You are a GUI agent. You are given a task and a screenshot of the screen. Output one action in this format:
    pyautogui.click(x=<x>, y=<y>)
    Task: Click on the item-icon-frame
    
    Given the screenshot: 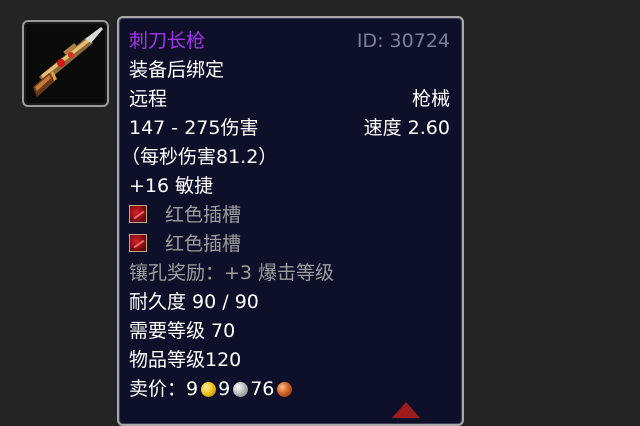 What is the action you would take?
    pyautogui.click(x=65, y=63)
    